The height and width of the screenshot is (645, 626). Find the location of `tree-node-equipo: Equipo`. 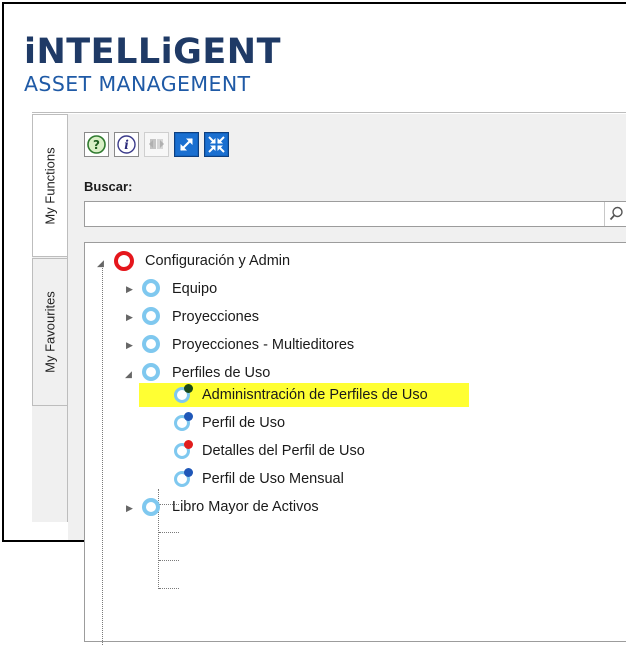

tree-node-equipo: Equipo is located at coordinates (194, 289).